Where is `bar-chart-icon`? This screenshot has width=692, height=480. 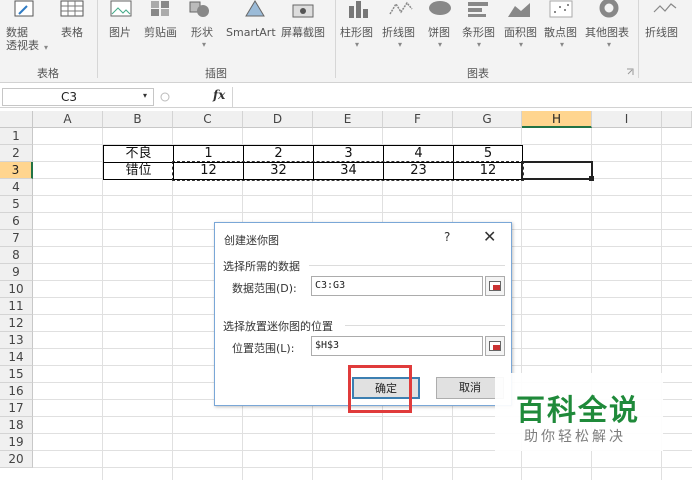
bar-chart-icon is located at coordinates (479, 9).